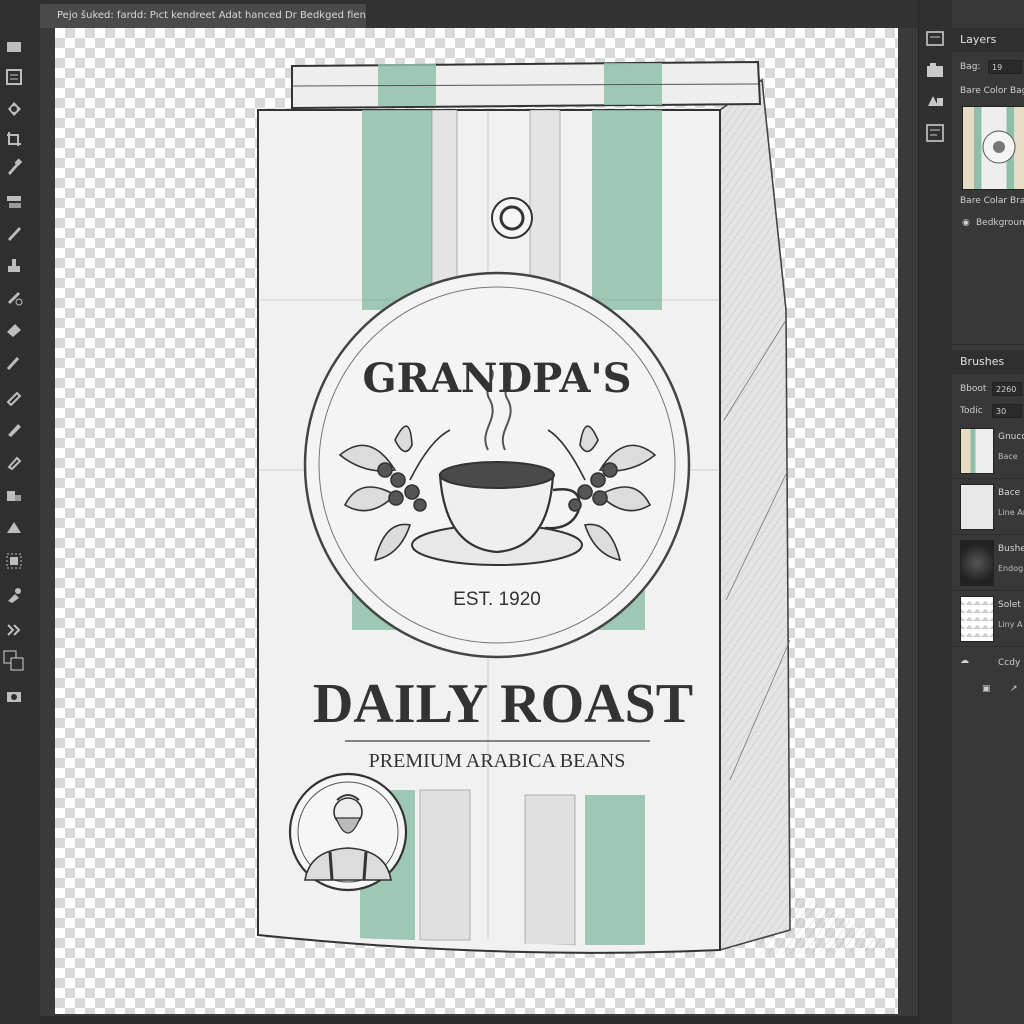 Image resolution: width=1024 pixels, height=1024 pixels. What do you see at coordinates (935, 133) in the screenshot?
I see `libraries-icon` at bounding box center [935, 133].